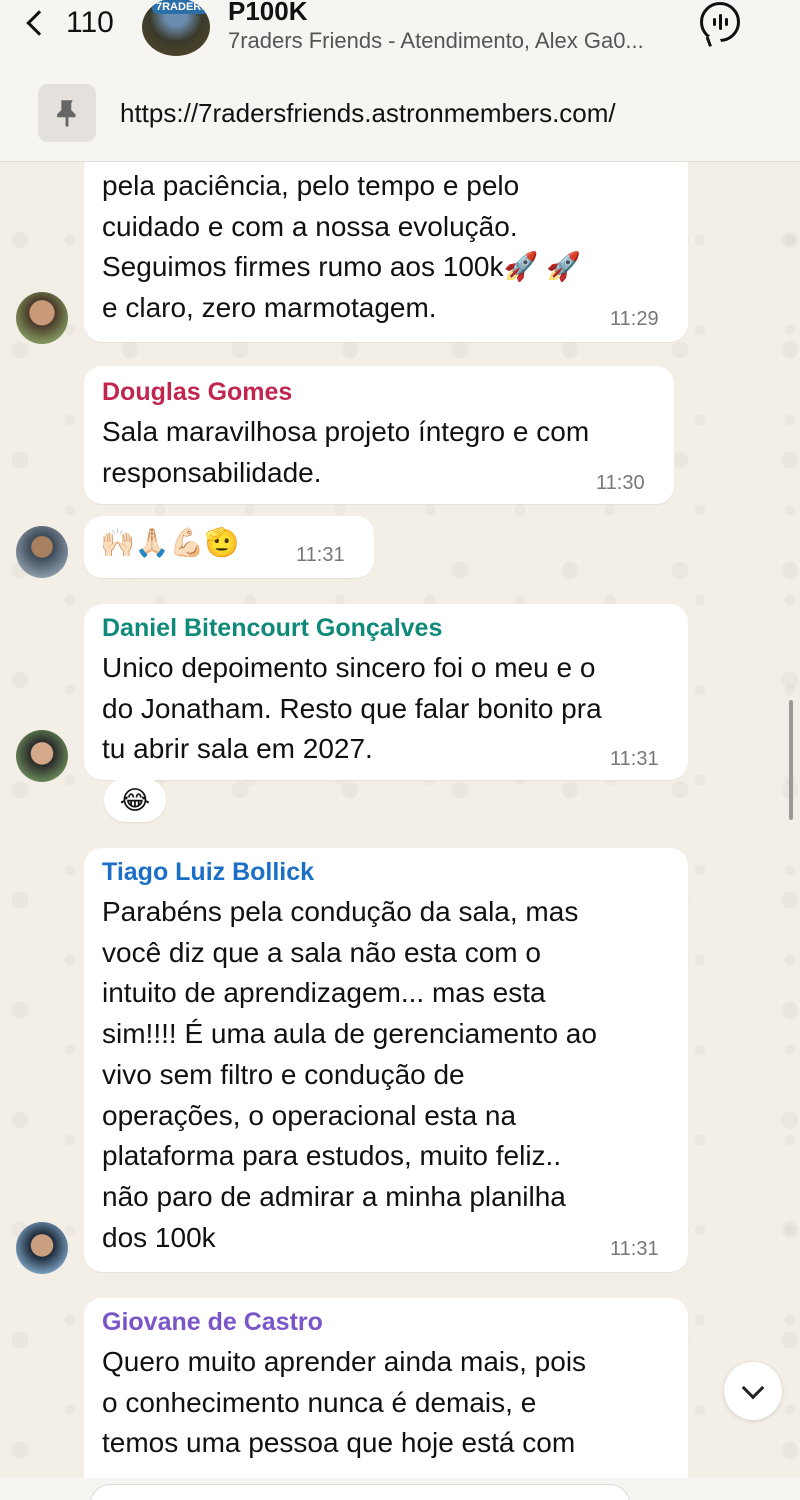 This screenshot has height=1500, width=800. What do you see at coordinates (753, 1388) in the screenshot?
I see `chevron-down-icon` at bounding box center [753, 1388].